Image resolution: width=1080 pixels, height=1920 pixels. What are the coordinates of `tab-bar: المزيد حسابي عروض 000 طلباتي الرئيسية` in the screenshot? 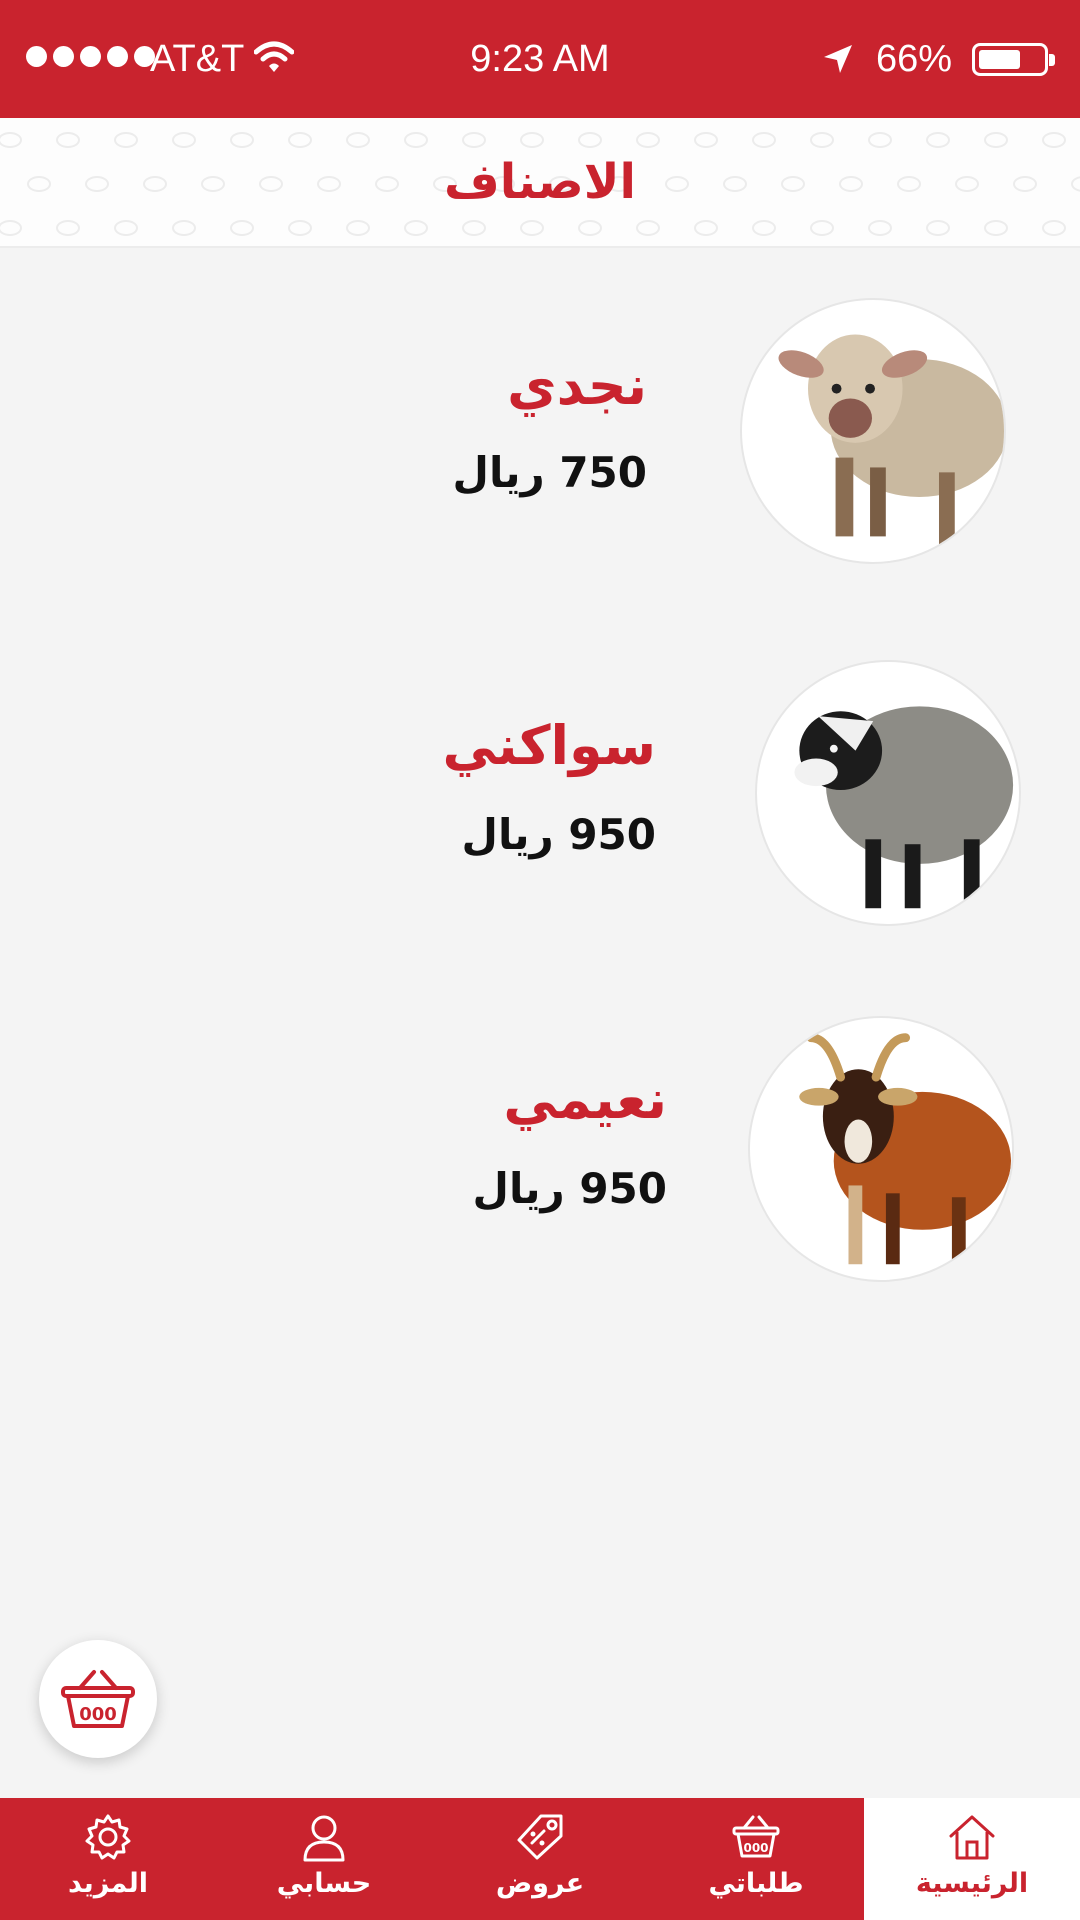 It's located at (540, 1859).